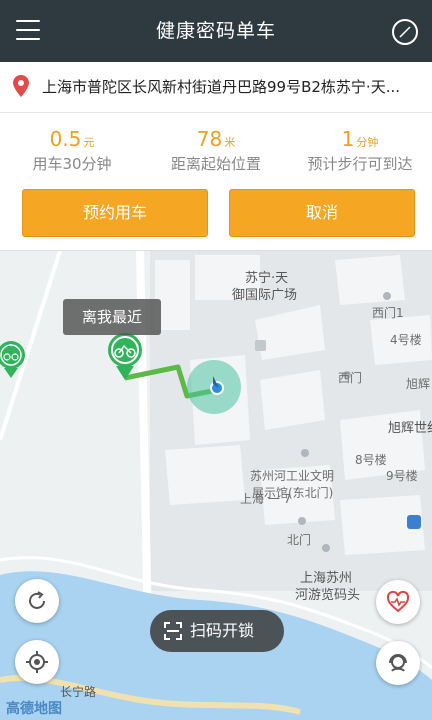  I want to click on scan-unlock-button: 扫码开锁, so click(217, 631).